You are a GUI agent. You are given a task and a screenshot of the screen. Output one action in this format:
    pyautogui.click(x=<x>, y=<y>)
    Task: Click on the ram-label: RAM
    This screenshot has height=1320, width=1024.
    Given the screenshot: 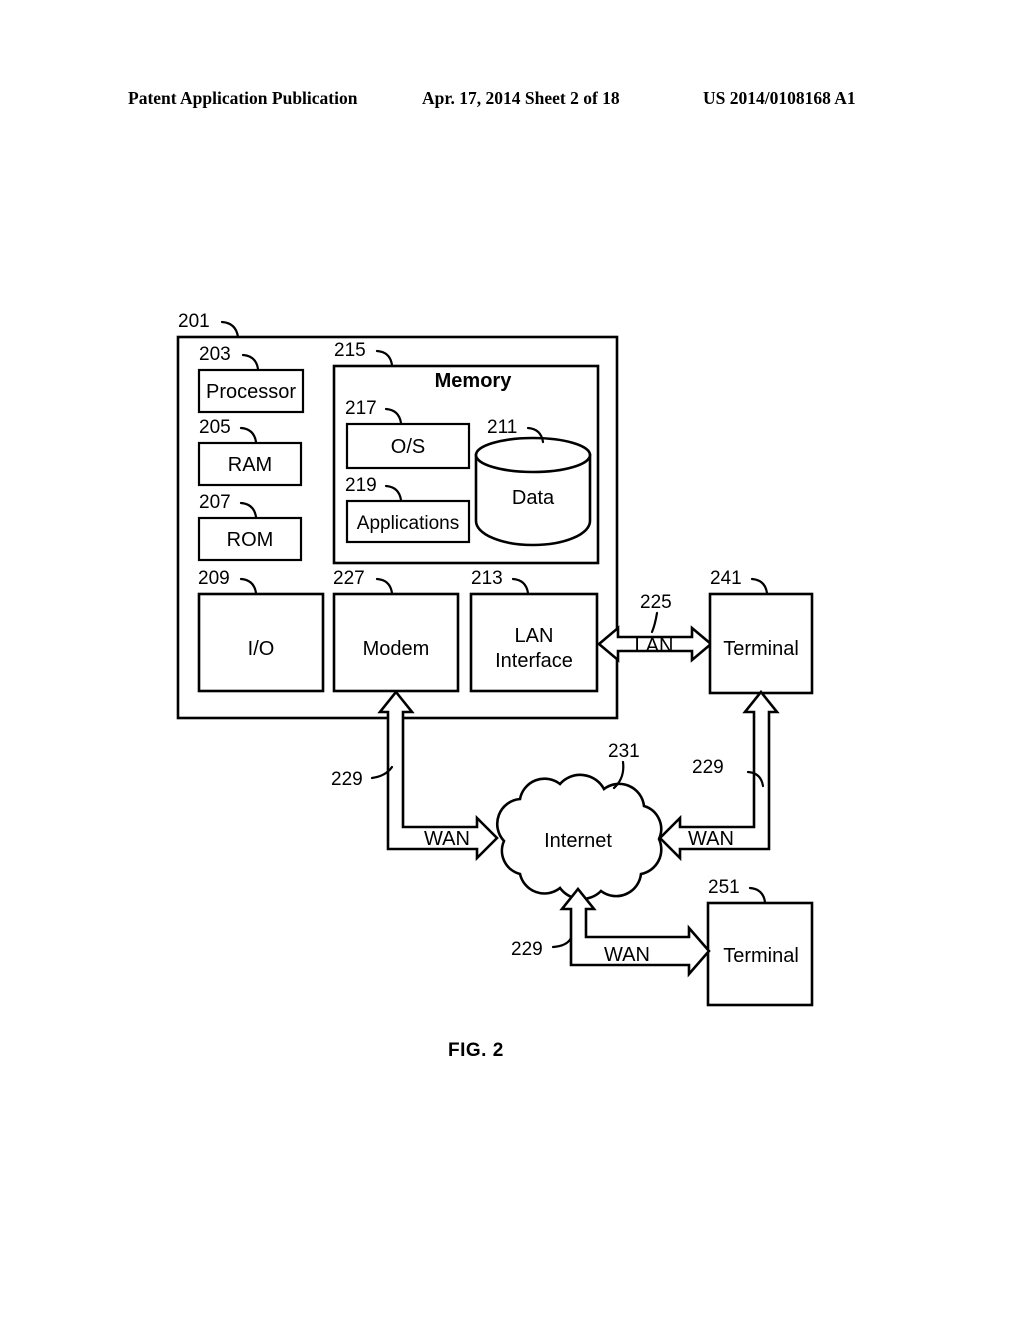 What is the action you would take?
    pyautogui.click(x=250, y=465)
    